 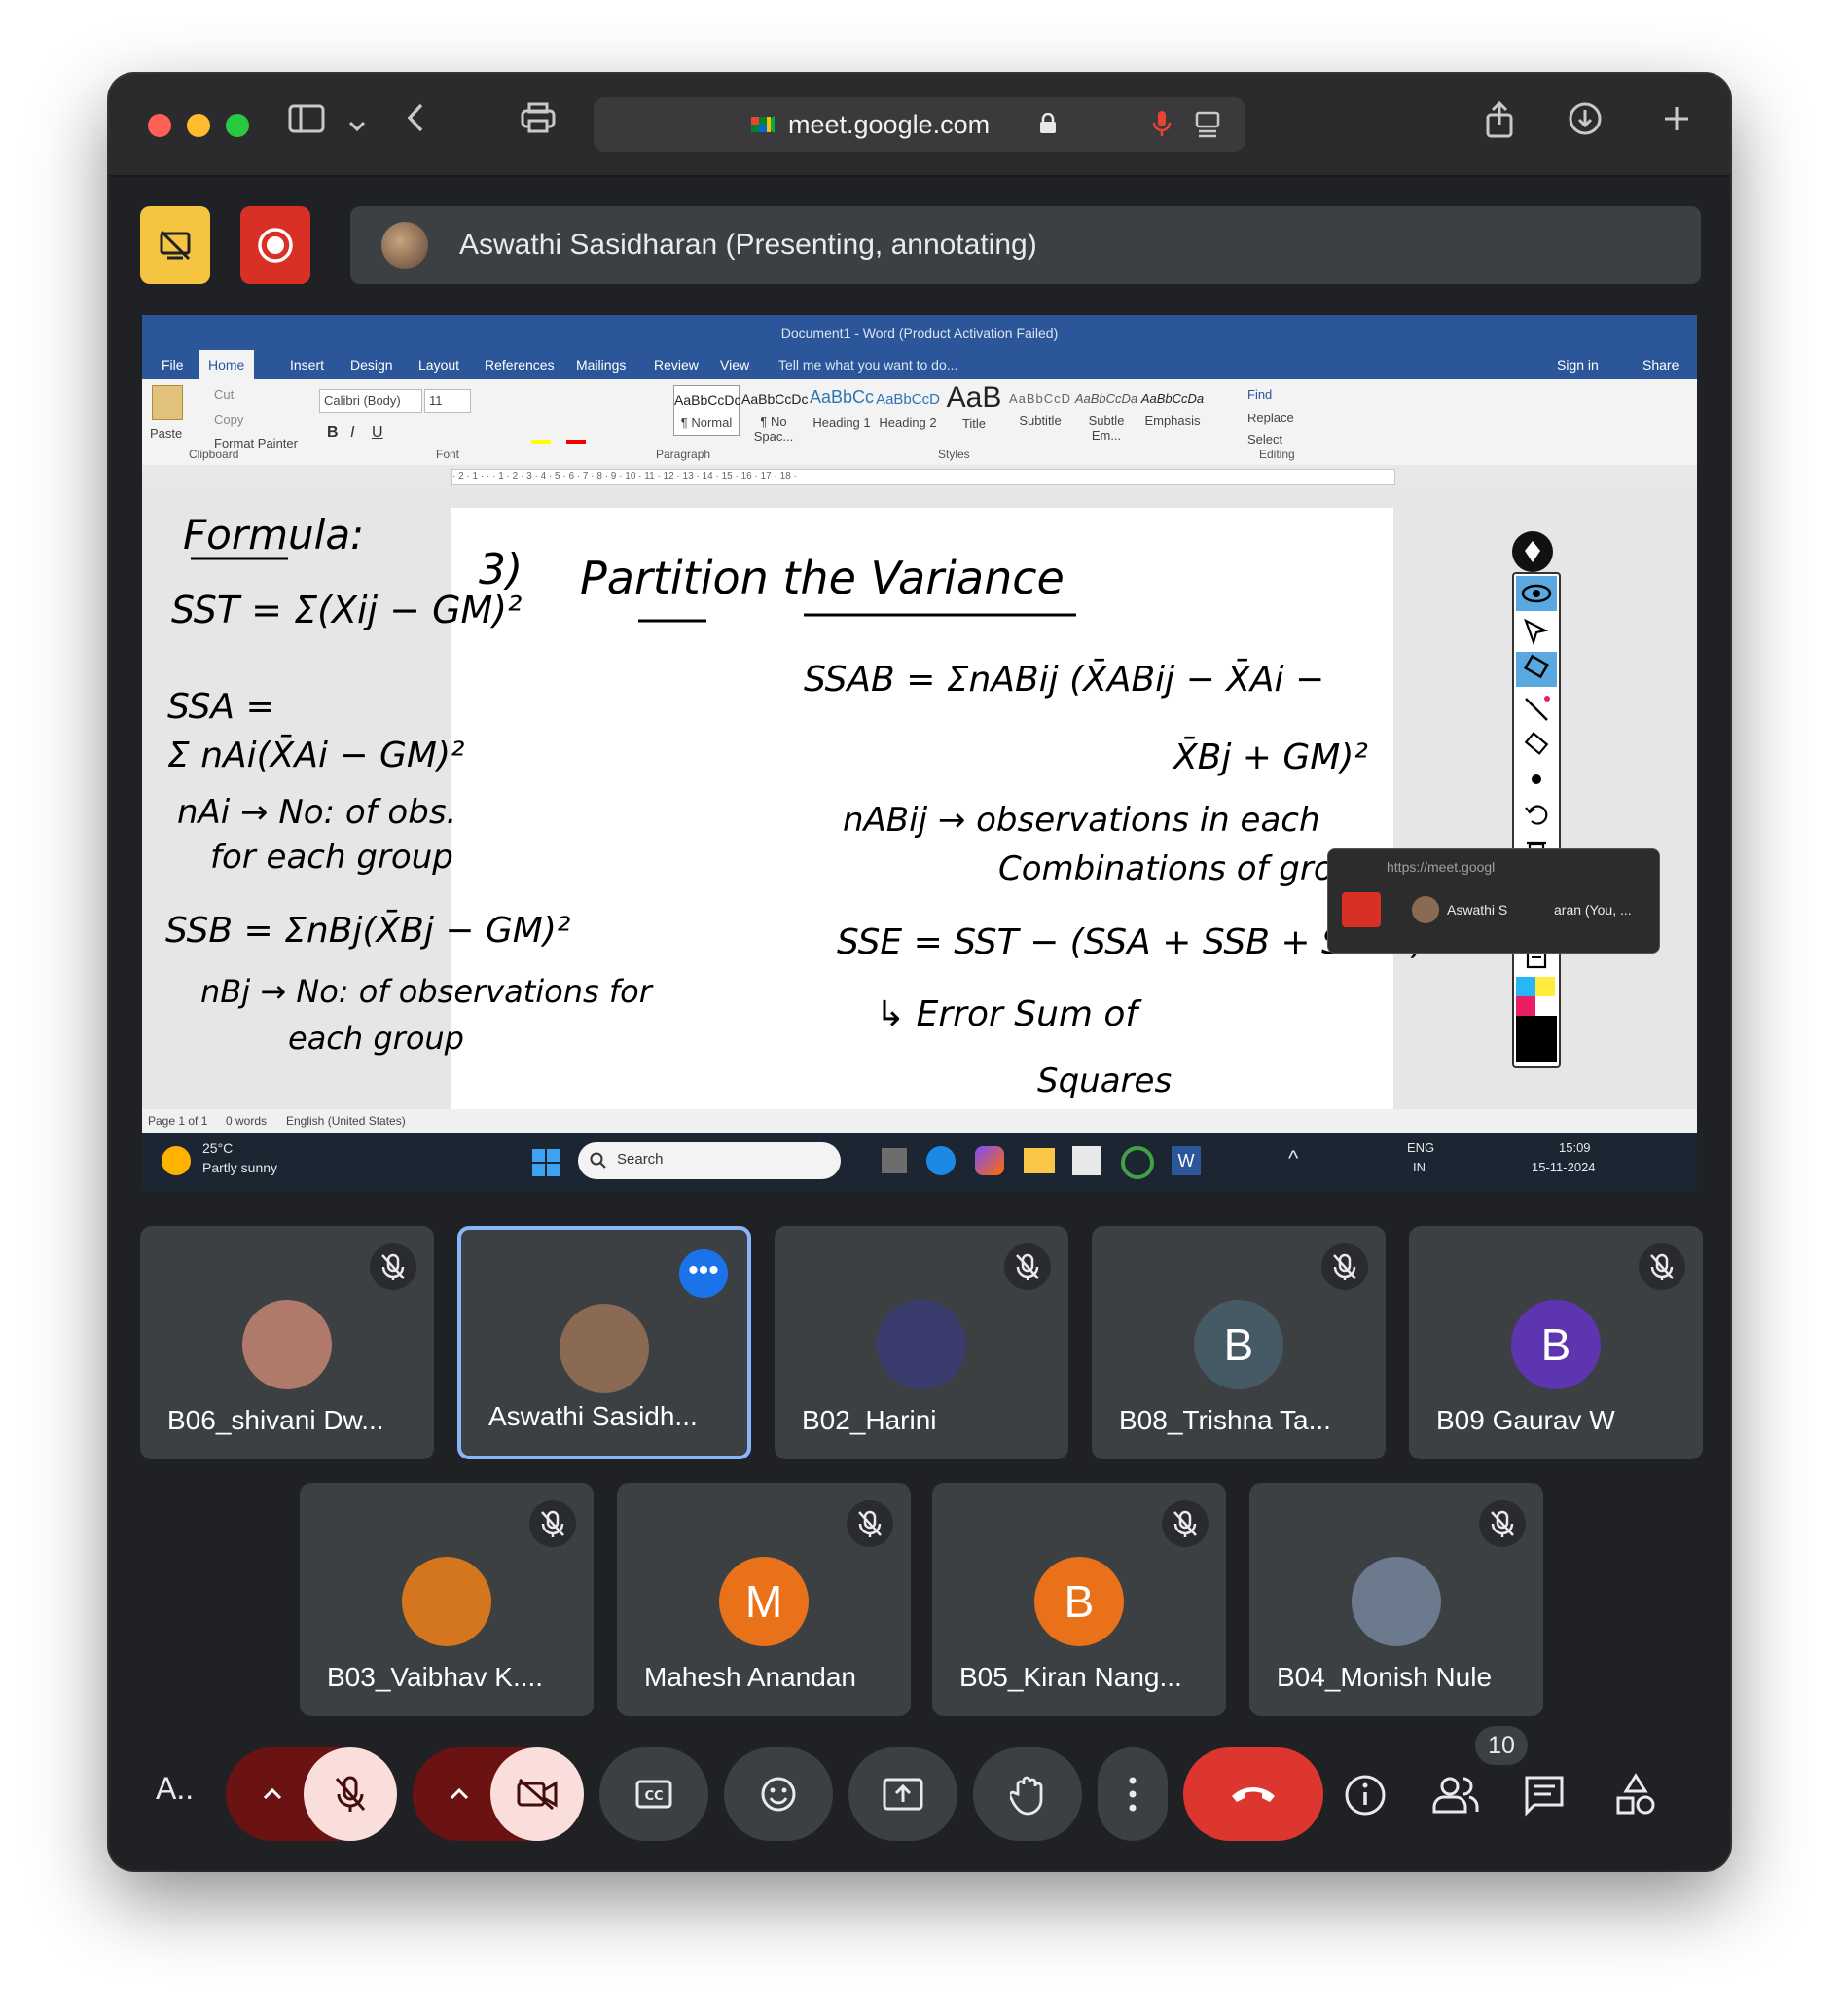 What do you see at coordinates (1536, 631) in the screenshot?
I see `pointer-icon` at bounding box center [1536, 631].